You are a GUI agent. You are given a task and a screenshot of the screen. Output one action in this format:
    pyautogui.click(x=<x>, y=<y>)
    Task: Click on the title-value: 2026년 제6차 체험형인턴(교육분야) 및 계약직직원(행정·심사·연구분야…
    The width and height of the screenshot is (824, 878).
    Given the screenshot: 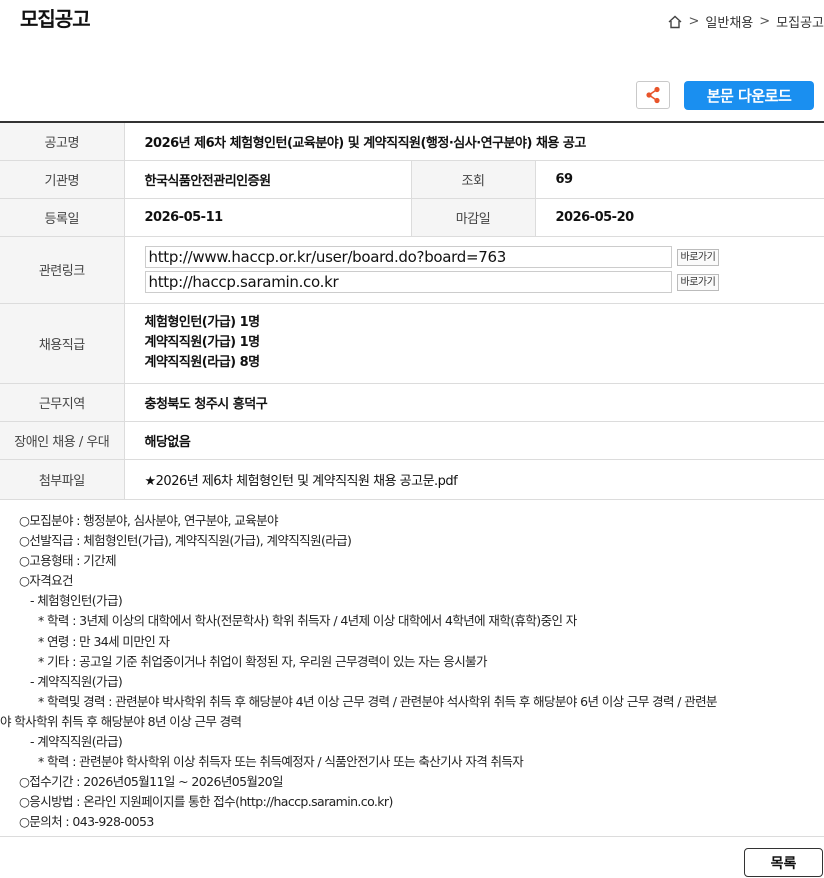 What is the action you would take?
    pyautogui.click(x=474, y=141)
    